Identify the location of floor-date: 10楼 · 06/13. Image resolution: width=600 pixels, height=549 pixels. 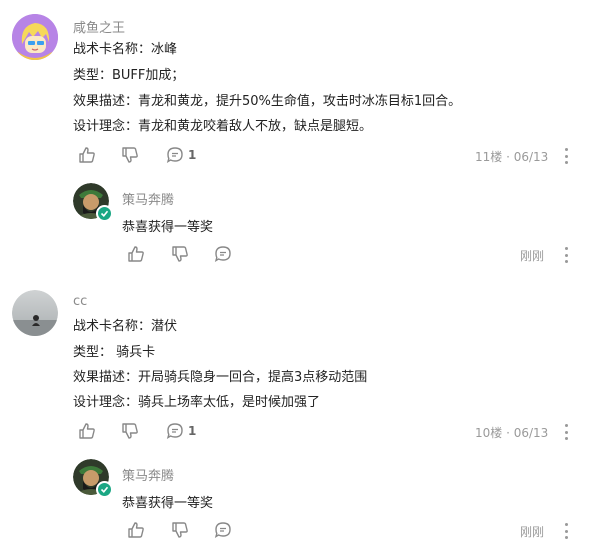
(512, 433).